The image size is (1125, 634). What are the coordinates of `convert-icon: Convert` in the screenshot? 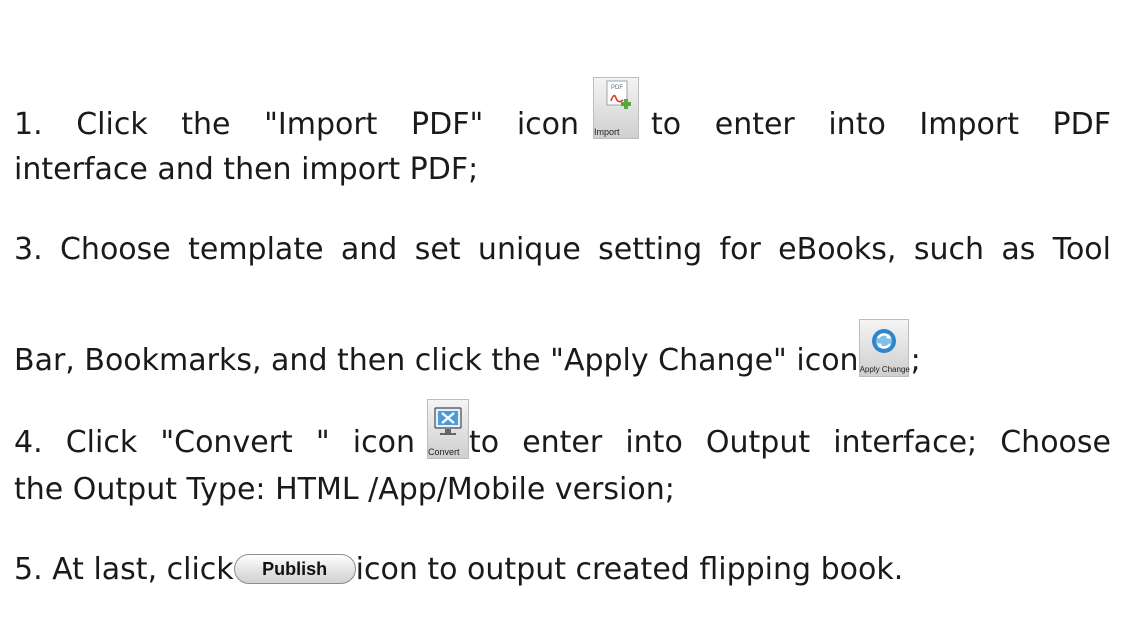 It's located at (447, 429).